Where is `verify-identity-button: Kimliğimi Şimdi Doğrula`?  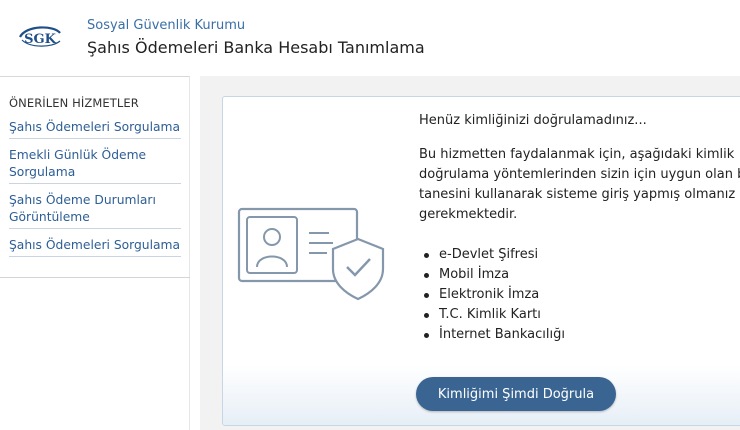
verify-identity-button: Kimliğimi Şimdi Doğrula is located at coordinates (516, 394).